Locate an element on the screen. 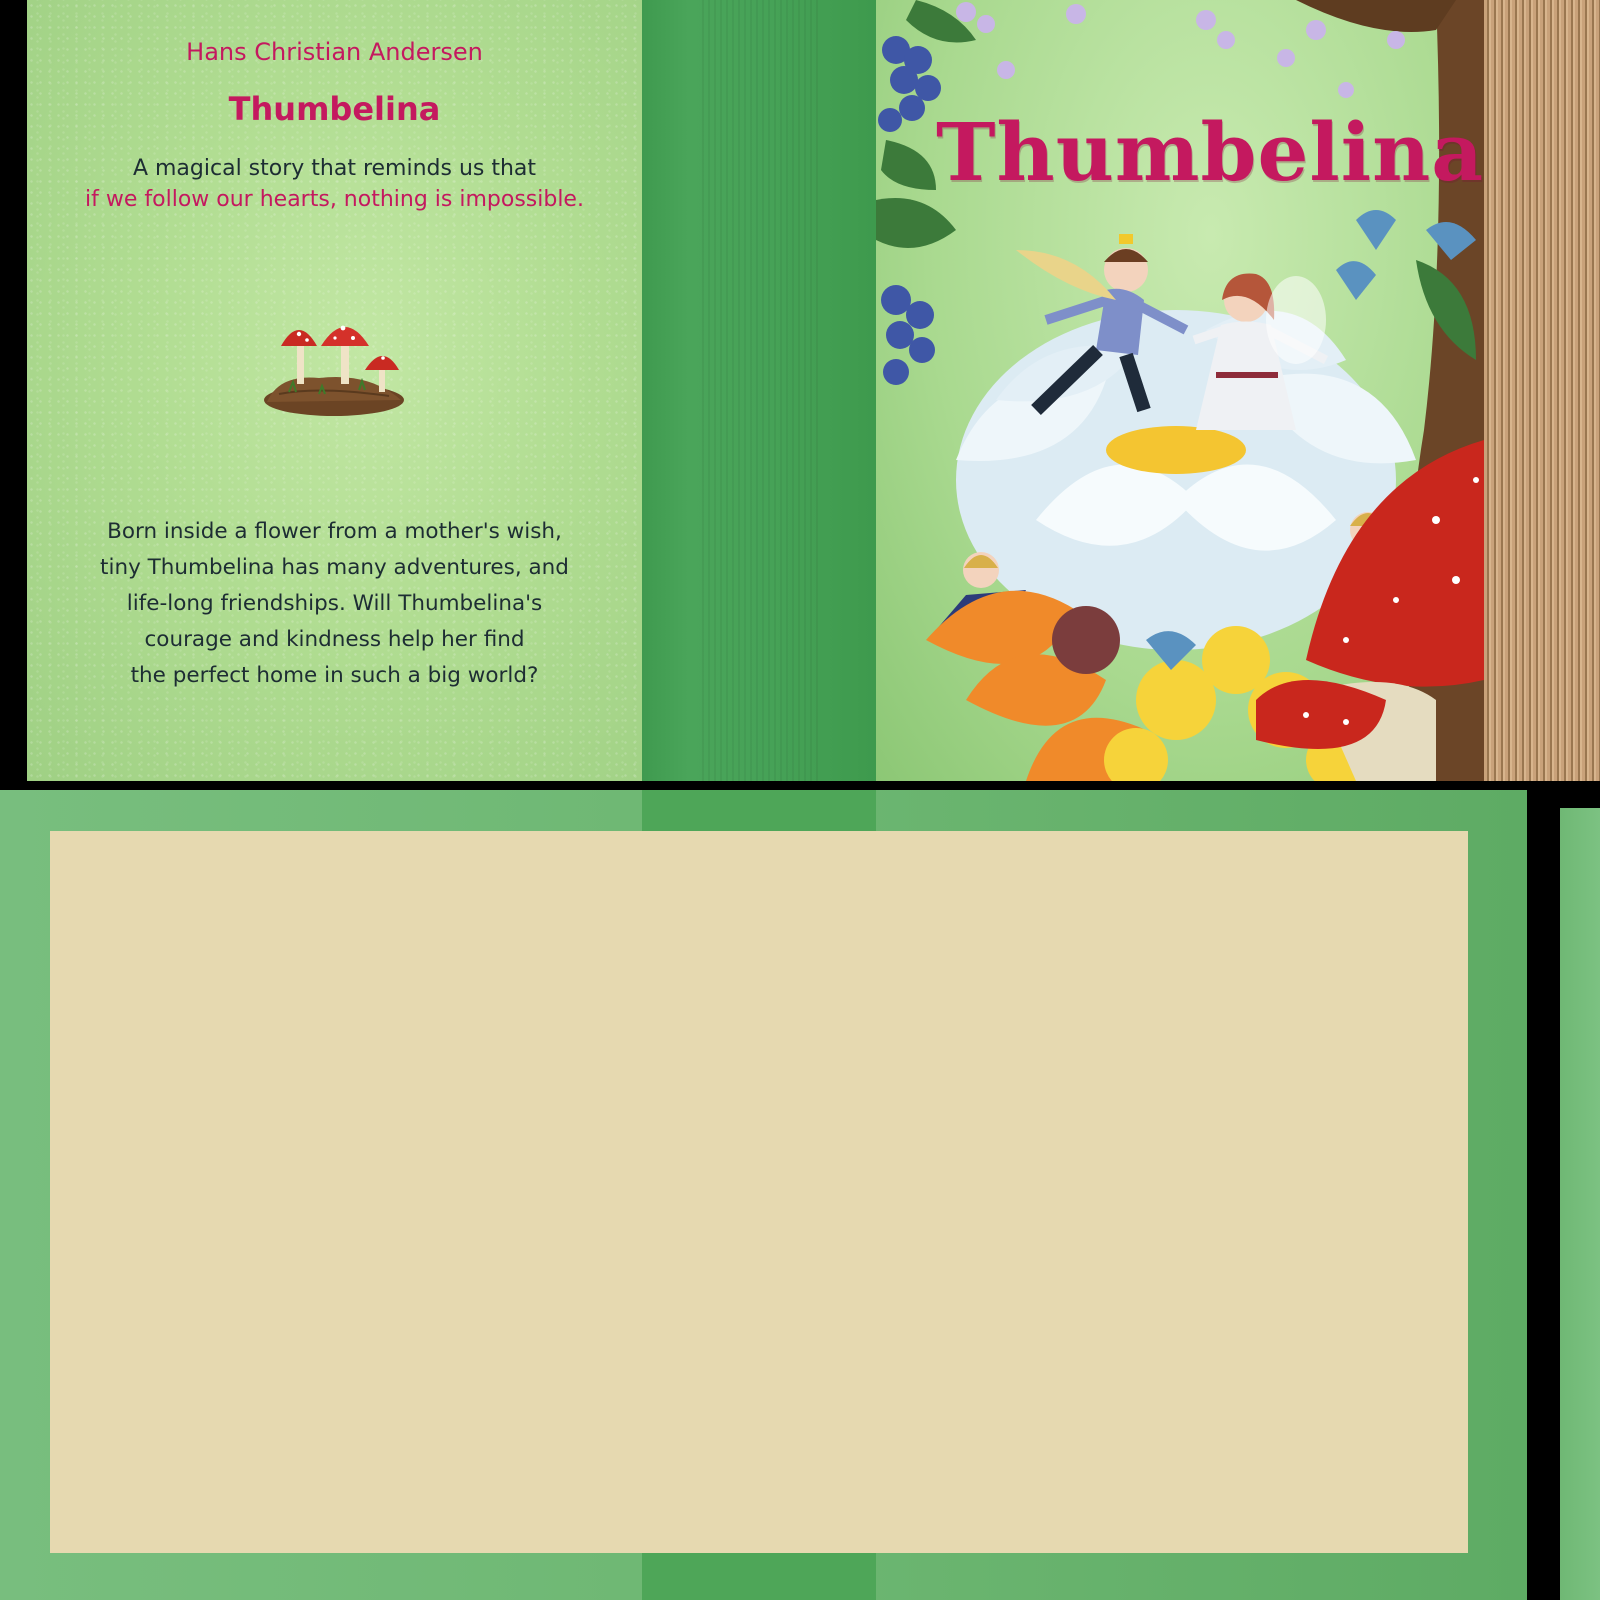 The height and width of the screenshot is (1600, 1600). front-cover-title: Thumbelina is located at coordinates (1210, 152).